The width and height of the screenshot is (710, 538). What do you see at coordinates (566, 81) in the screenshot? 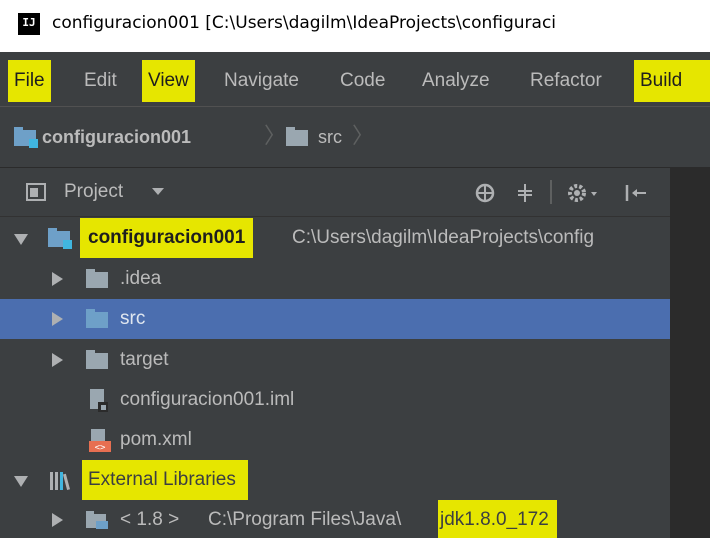
I see `menu-refactor: Refactor` at bounding box center [566, 81].